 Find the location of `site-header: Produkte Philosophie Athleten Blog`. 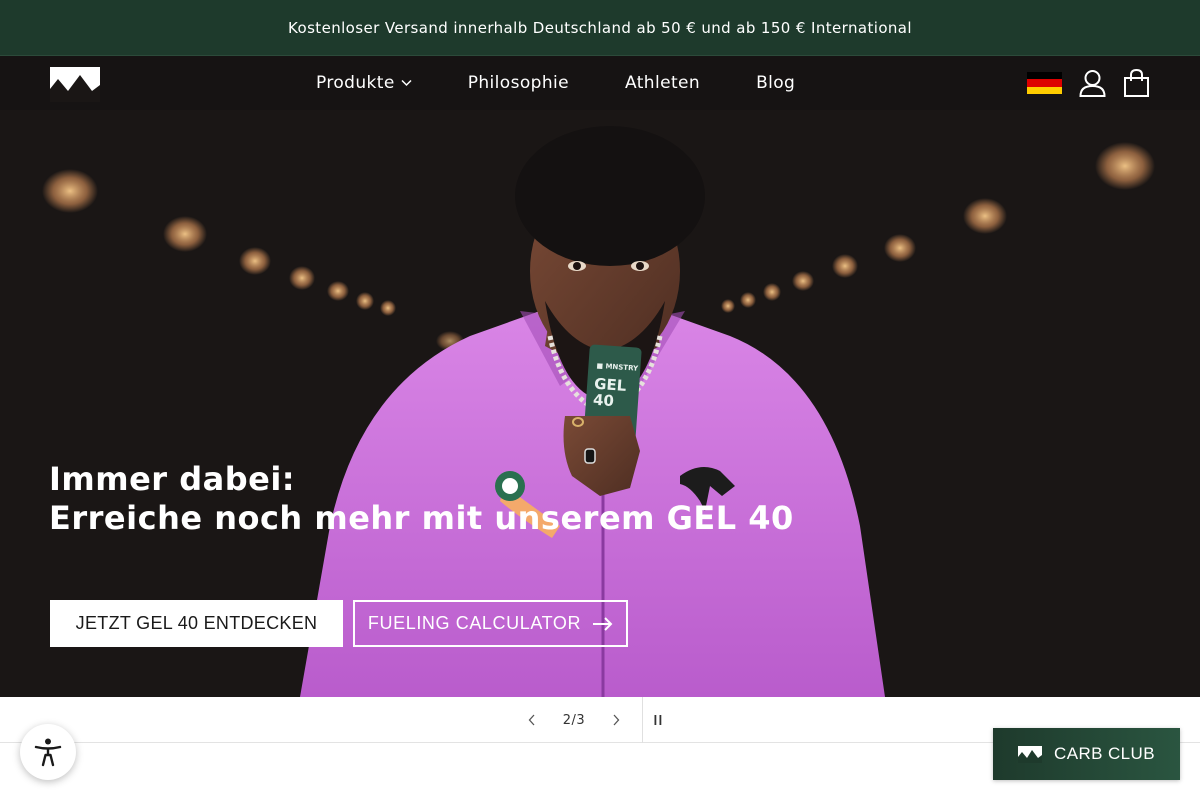

site-header: Produkte Philosophie Athleten Blog is located at coordinates (600, 83).